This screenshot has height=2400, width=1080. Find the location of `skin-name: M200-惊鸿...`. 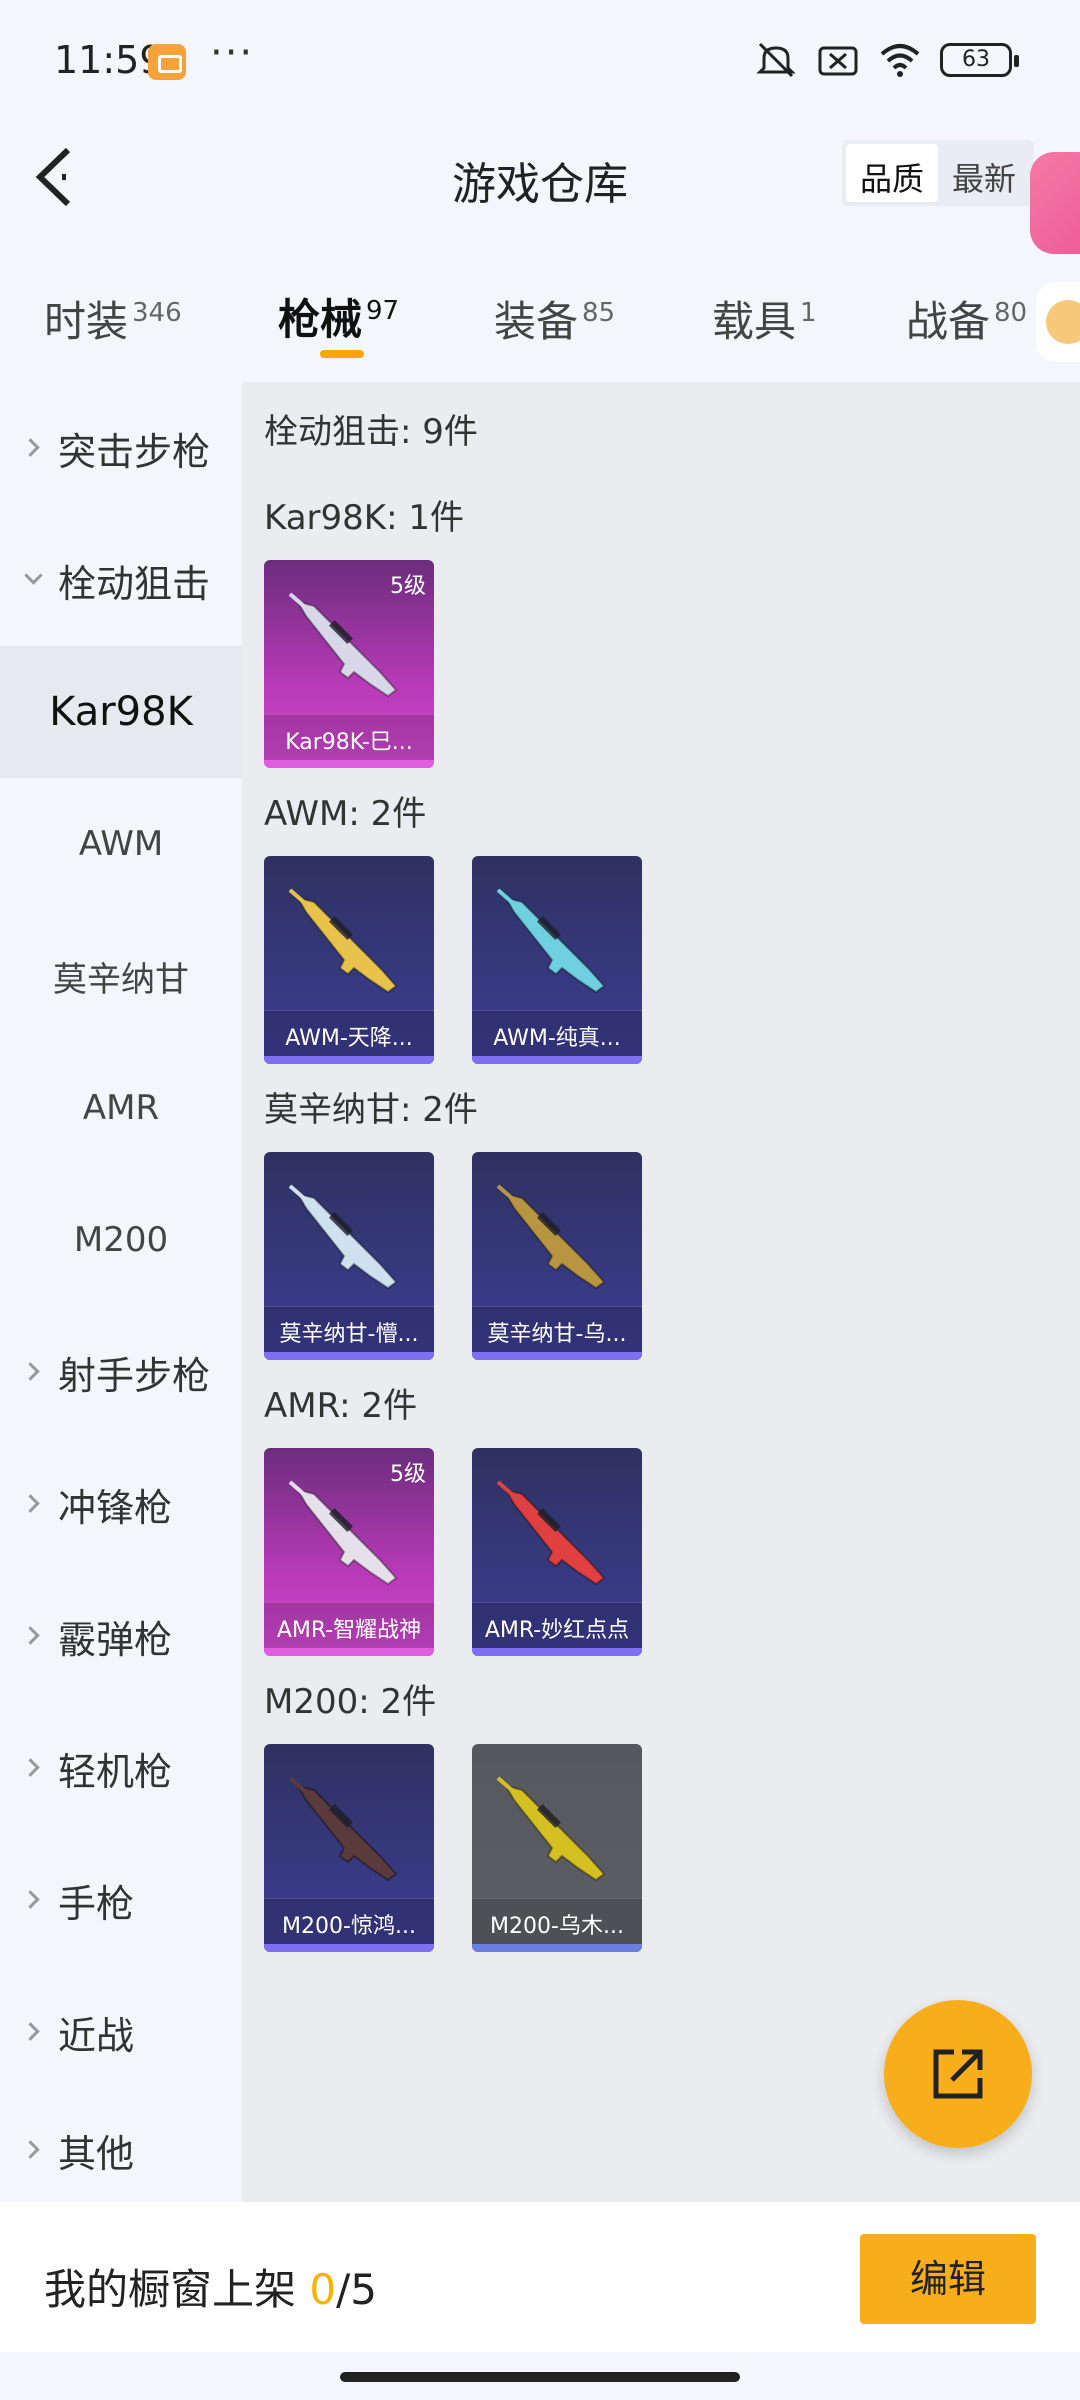

skin-name: M200-惊鸿... is located at coordinates (349, 1926).